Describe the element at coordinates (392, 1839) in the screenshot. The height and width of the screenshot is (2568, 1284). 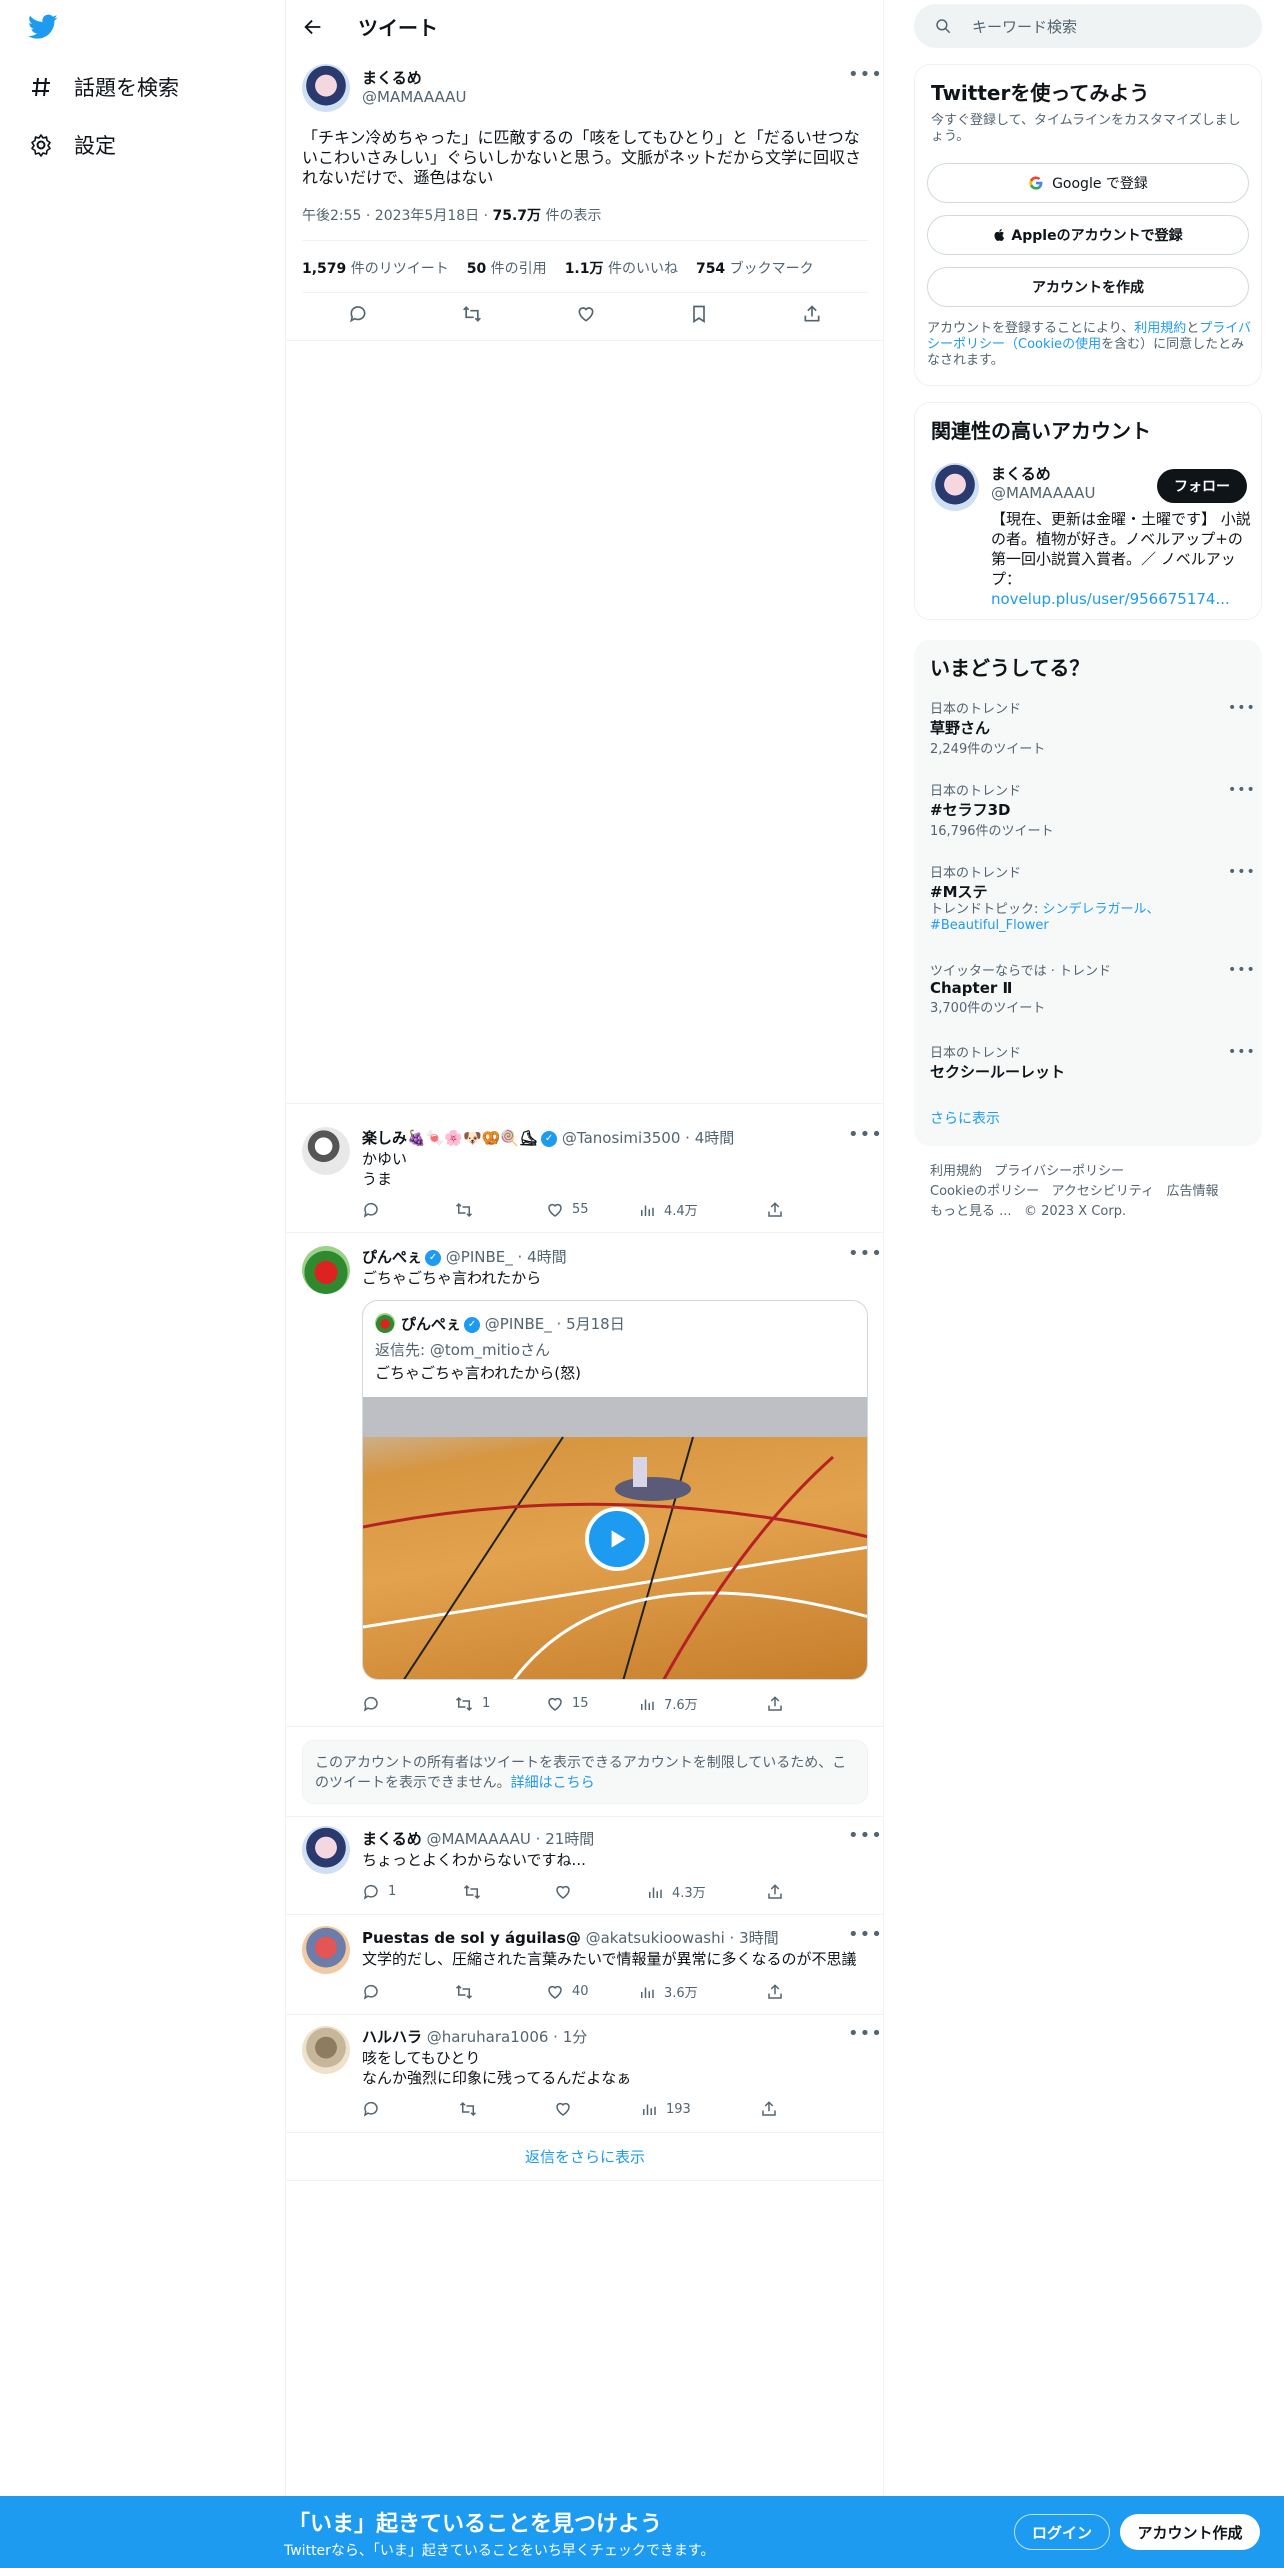
I see `reply-author-name: まくるめ` at that location.